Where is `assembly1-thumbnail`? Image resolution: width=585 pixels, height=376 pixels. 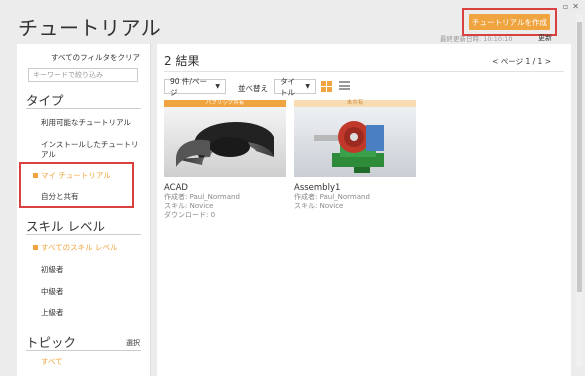 assembly1-thumbnail is located at coordinates (355, 142).